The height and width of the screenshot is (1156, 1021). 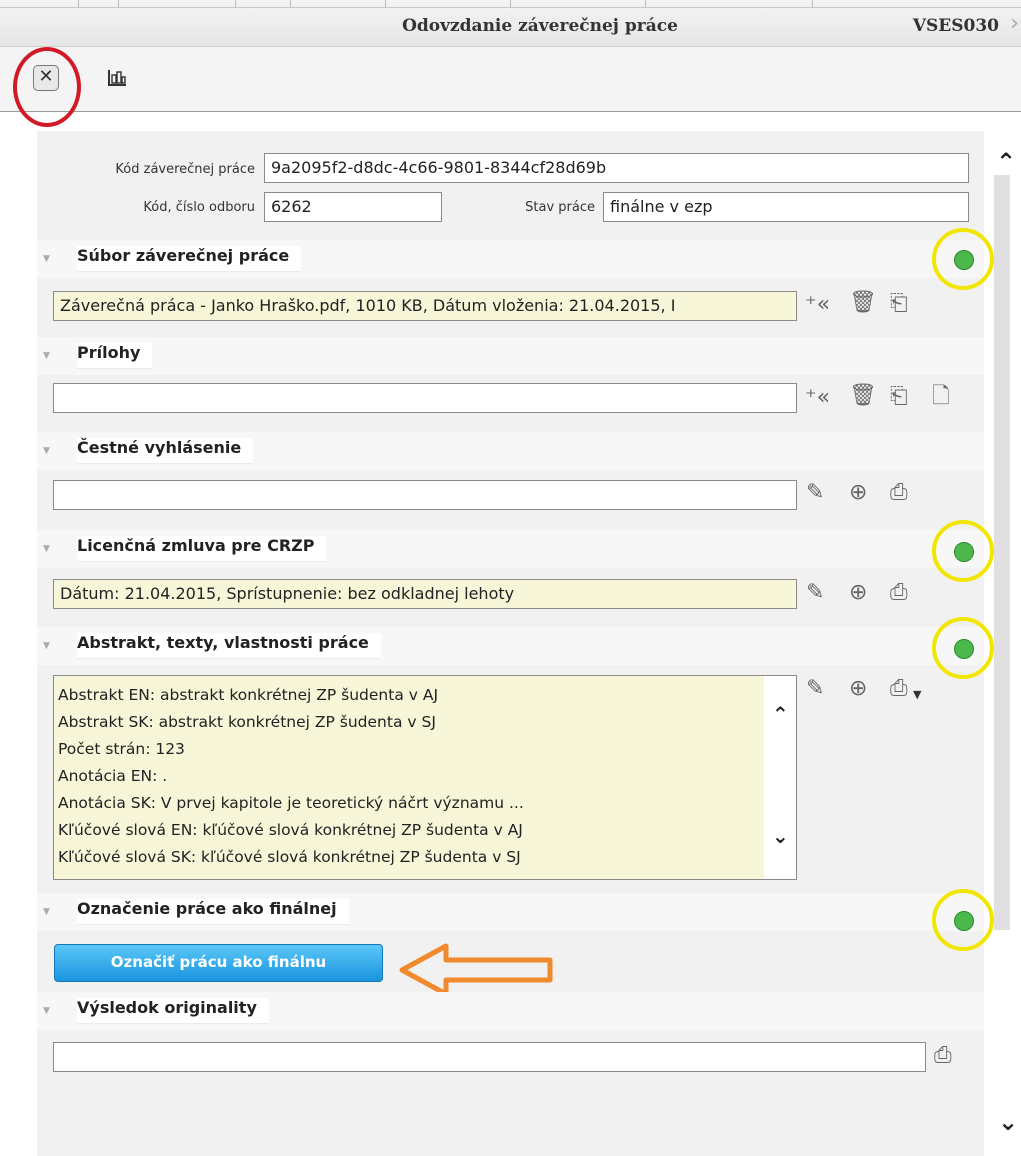 What do you see at coordinates (189, 259) in the screenshot?
I see `section-title: Súbor záverečnej práce` at bounding box center [189, 259].